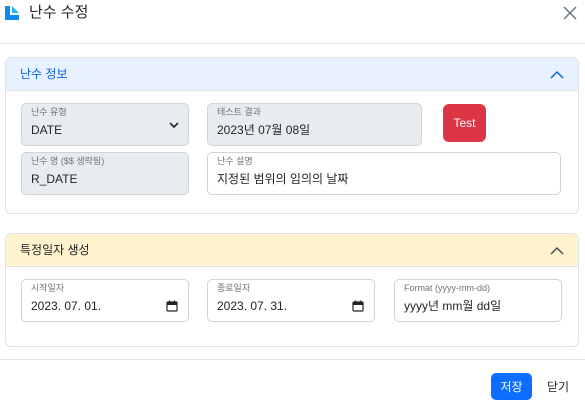  Describe the element at coordinates (66, 306) in the screenshot. I see `start-date-value: 2023. 07. 01.` at that location.